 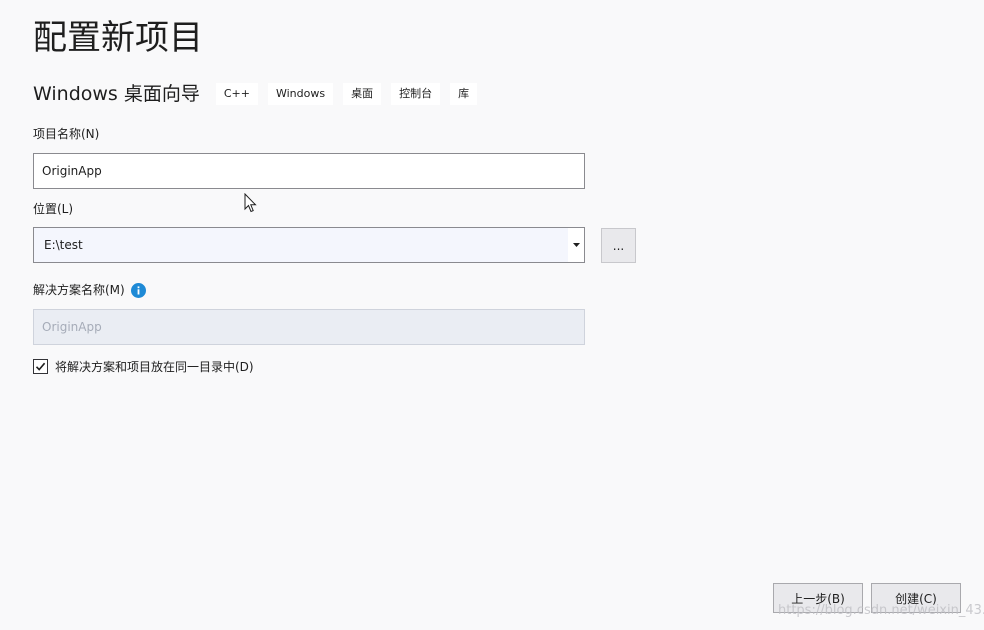 What do you see at coordinates (236, 94) in the screenshot?
I see `tag-cpp: C++` at bounding box center [236, 94].